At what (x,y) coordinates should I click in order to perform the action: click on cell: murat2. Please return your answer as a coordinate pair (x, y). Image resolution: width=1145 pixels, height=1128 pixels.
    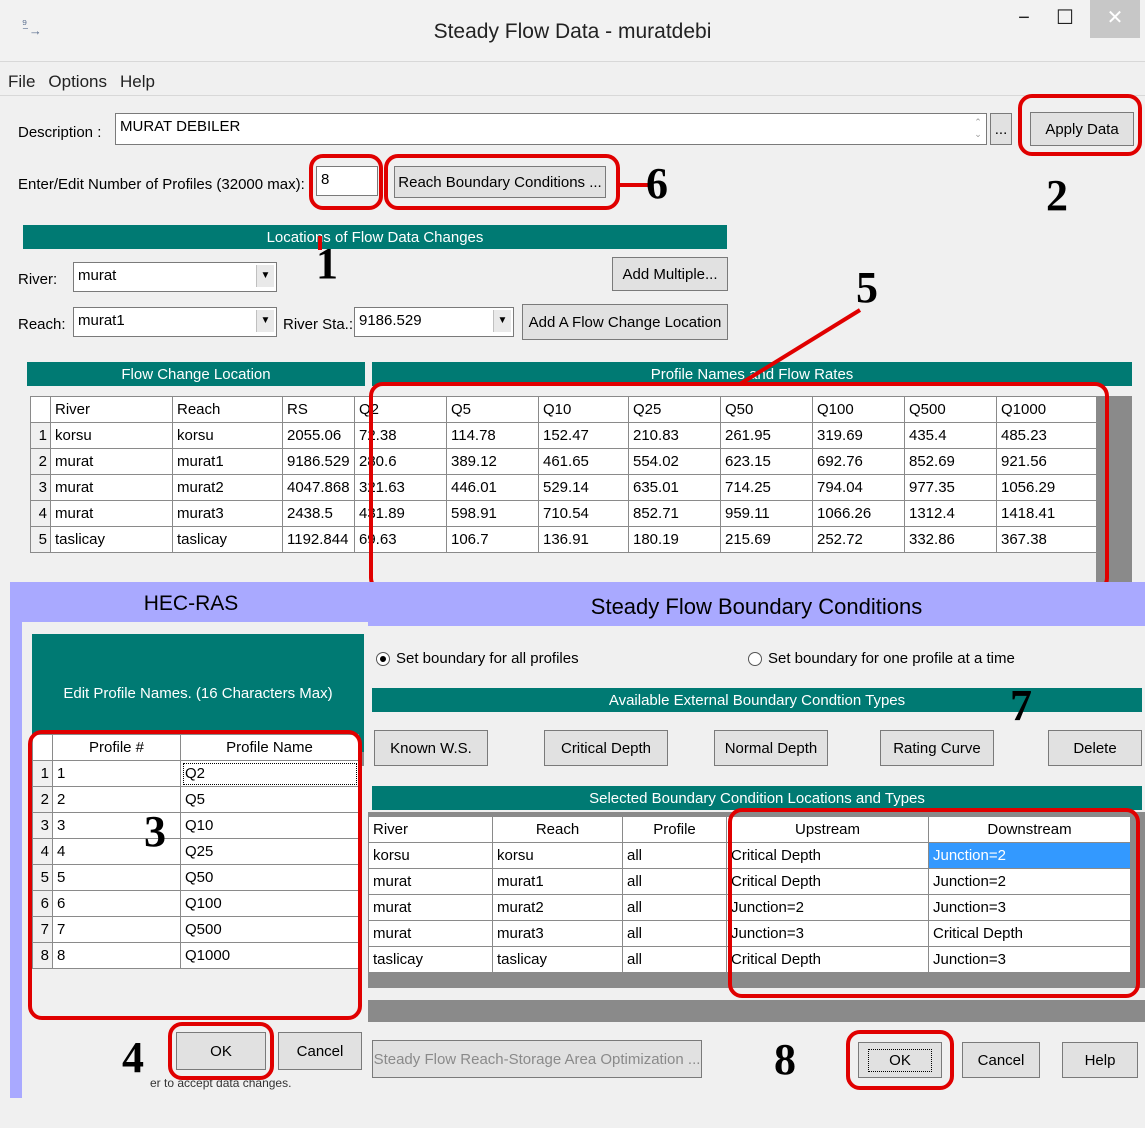
    Looking at the image, I should click on (557, 907).